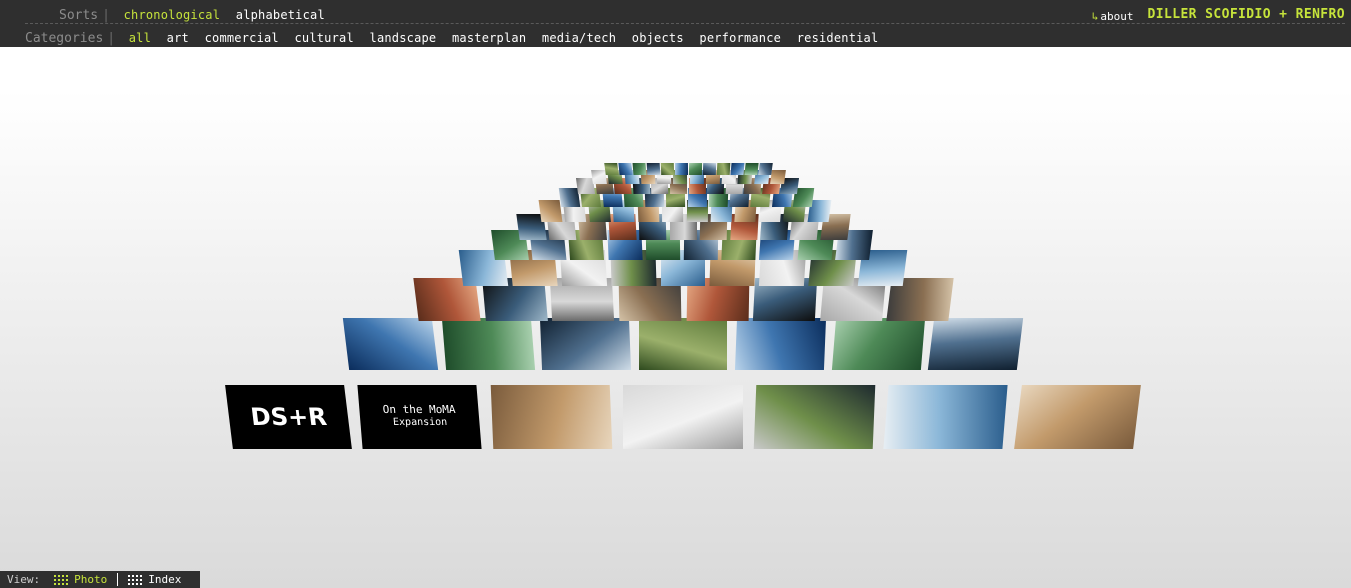  I want to click on categories-label: Categories, so click(64, 38).